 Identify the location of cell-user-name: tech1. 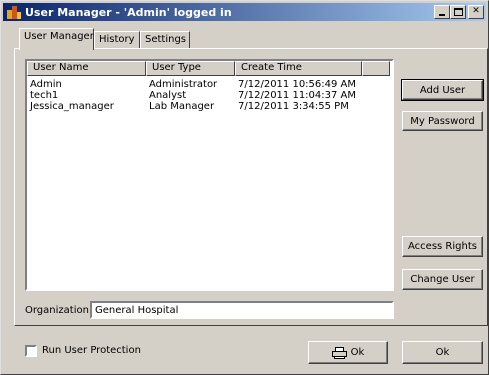
(44, 95).